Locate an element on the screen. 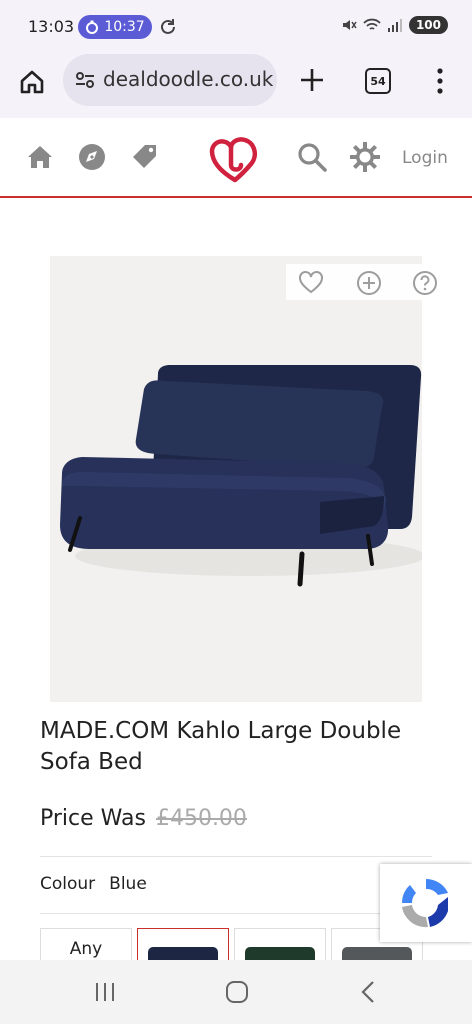 This screenshot has width=472, height=1024. site-home-icon is located at coordinates (40, 157).